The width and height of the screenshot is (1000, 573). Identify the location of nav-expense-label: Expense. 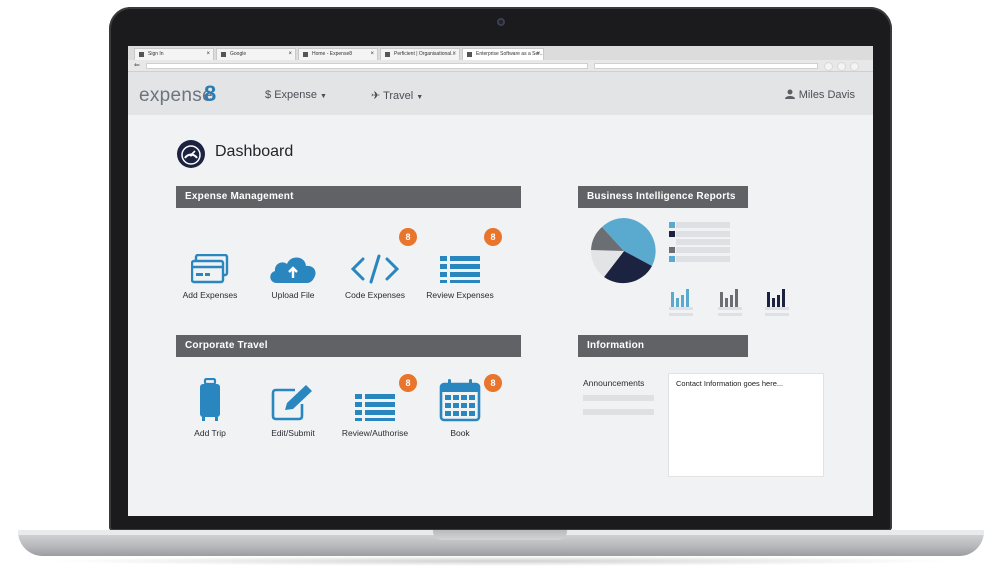
(295, 95).